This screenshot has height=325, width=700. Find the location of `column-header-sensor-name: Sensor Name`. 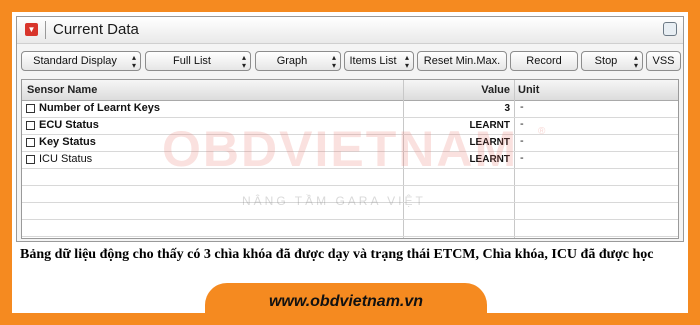

column-header-sensor-name: Sensor Name is located at coordinates (62, 90).